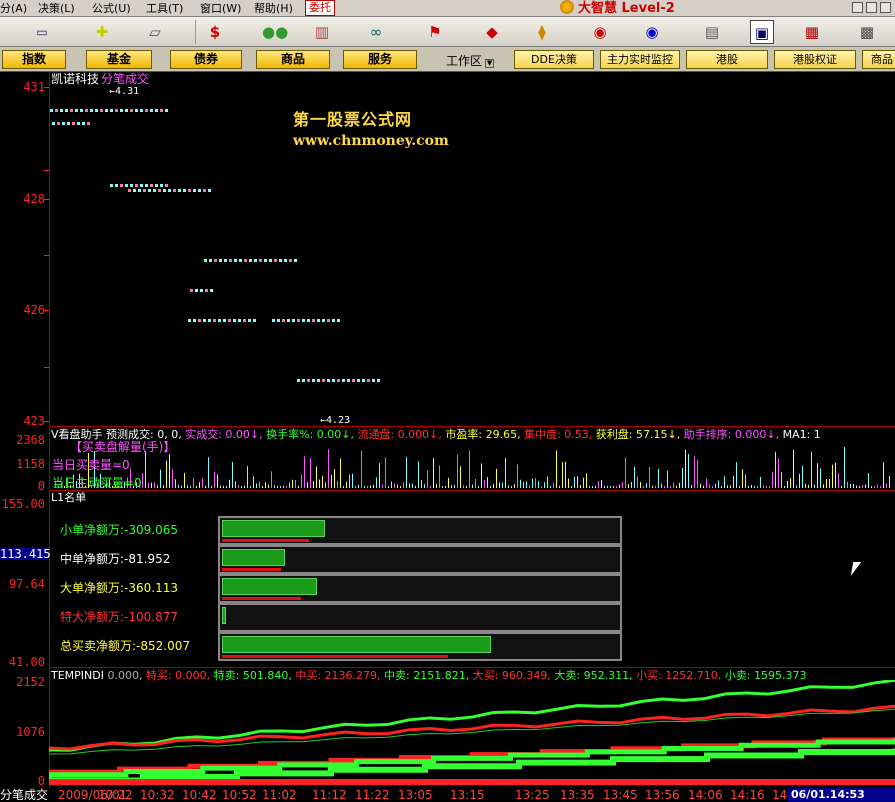 Image resolution: width=895 pixels, height=802 pixels. What do you see at coordinates (123, 447) in the screenshot?
I see `helper-subtitle: 【买卖盘解量(手)】` at bounding box center [123, 447].